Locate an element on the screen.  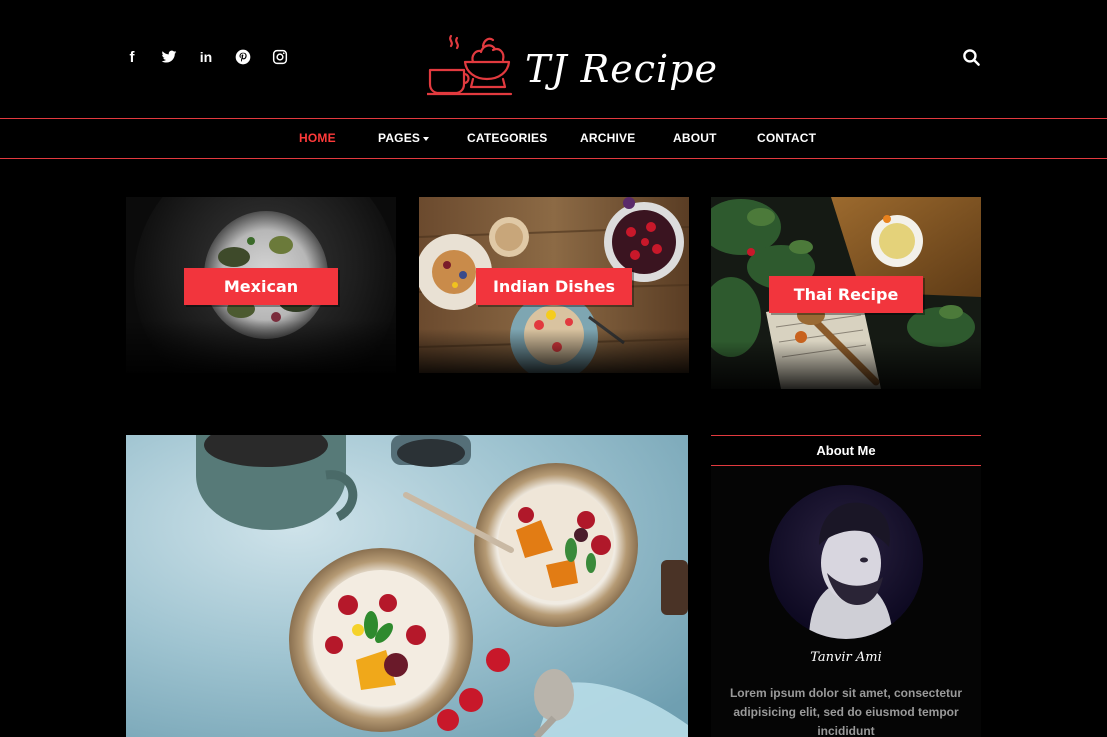
caret-down-icon is located at coordinates (426, 138).